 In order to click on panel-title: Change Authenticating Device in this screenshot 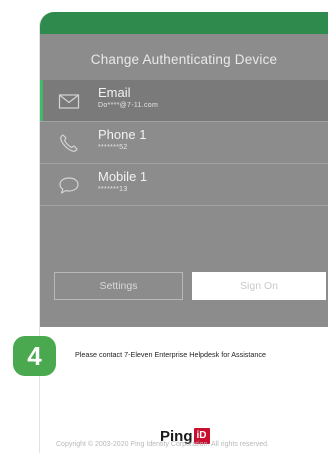, I will do `click(184, 59)`.